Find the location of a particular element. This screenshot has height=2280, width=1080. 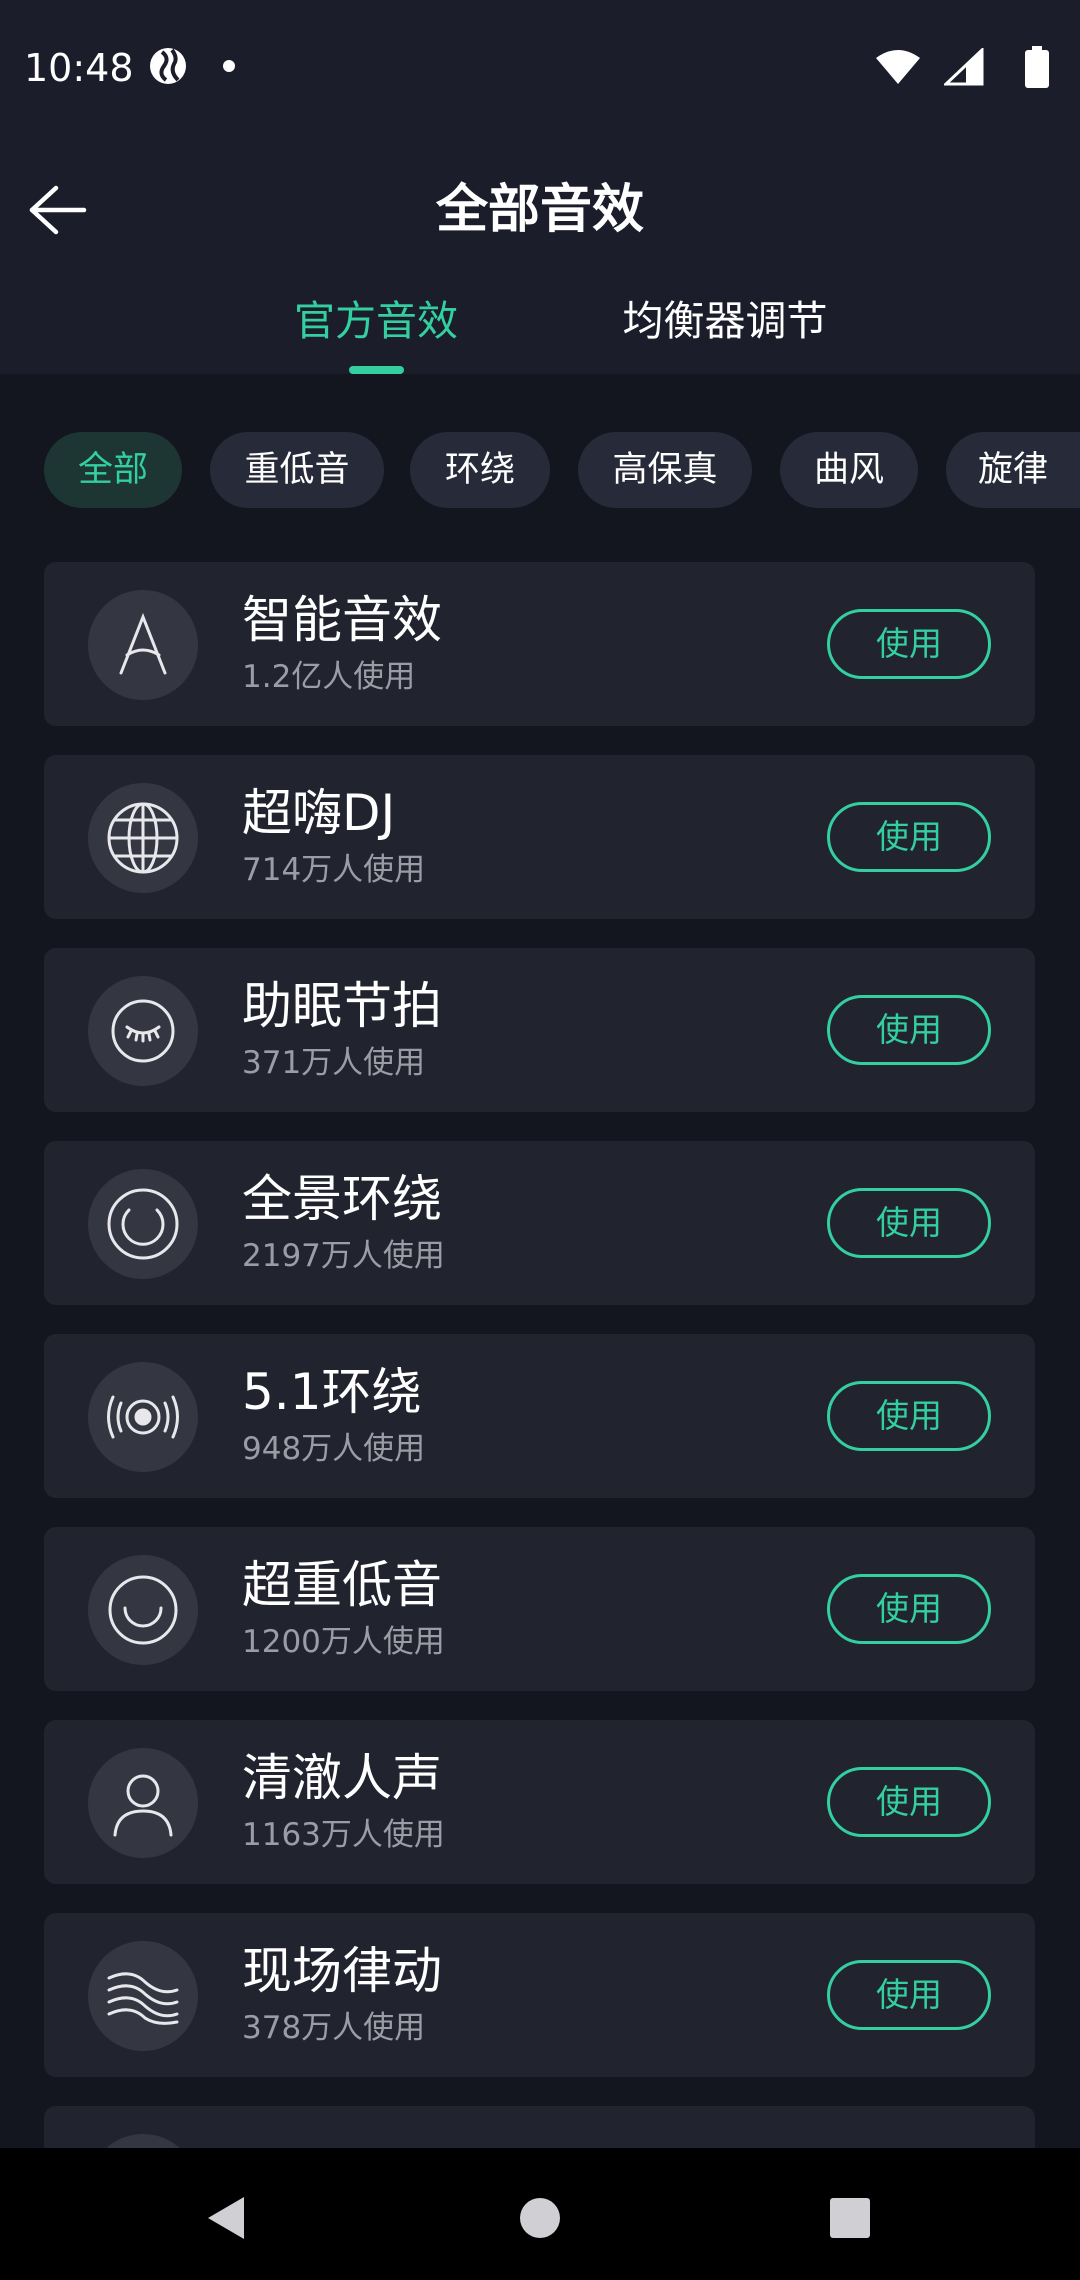

effect-card-live: 现场律动 378万人使用 使用 is located at coordinates (539, 1995).